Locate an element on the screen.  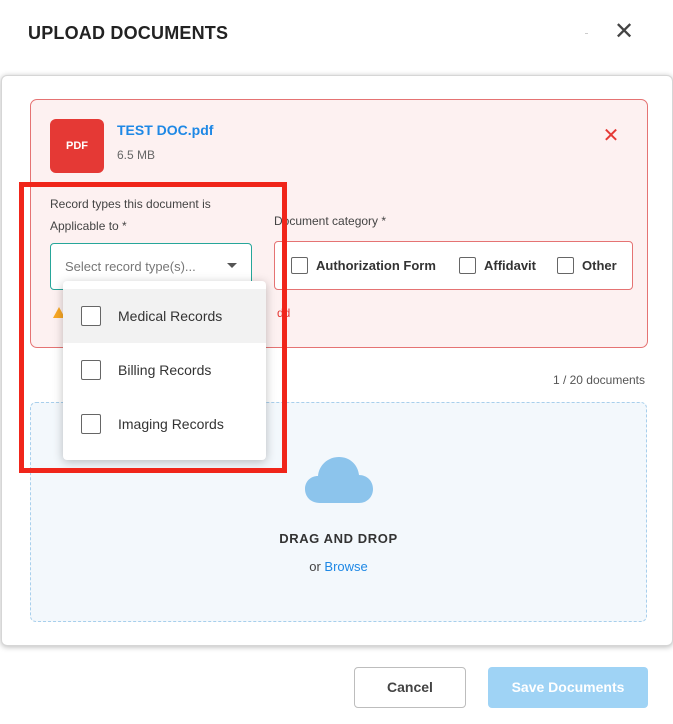
browse-line: or Browse is located at coordinates (338, 566).